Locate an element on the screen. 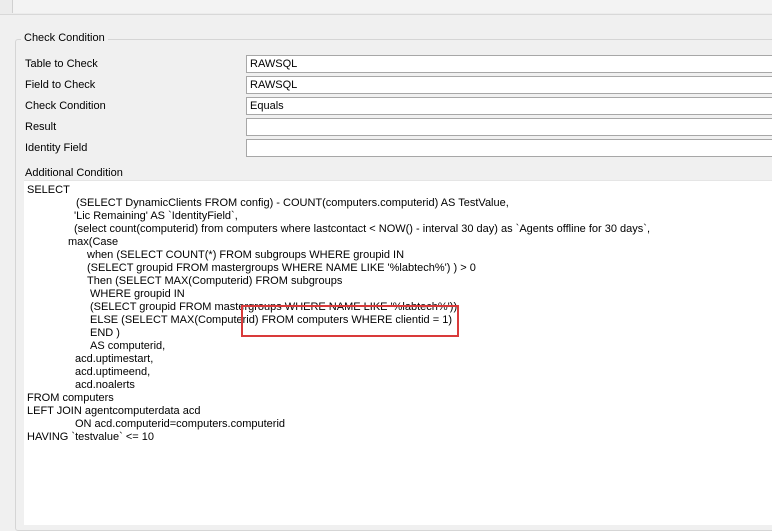  sql-line: acd.uptimeend, is located at coordinates (113, 372).